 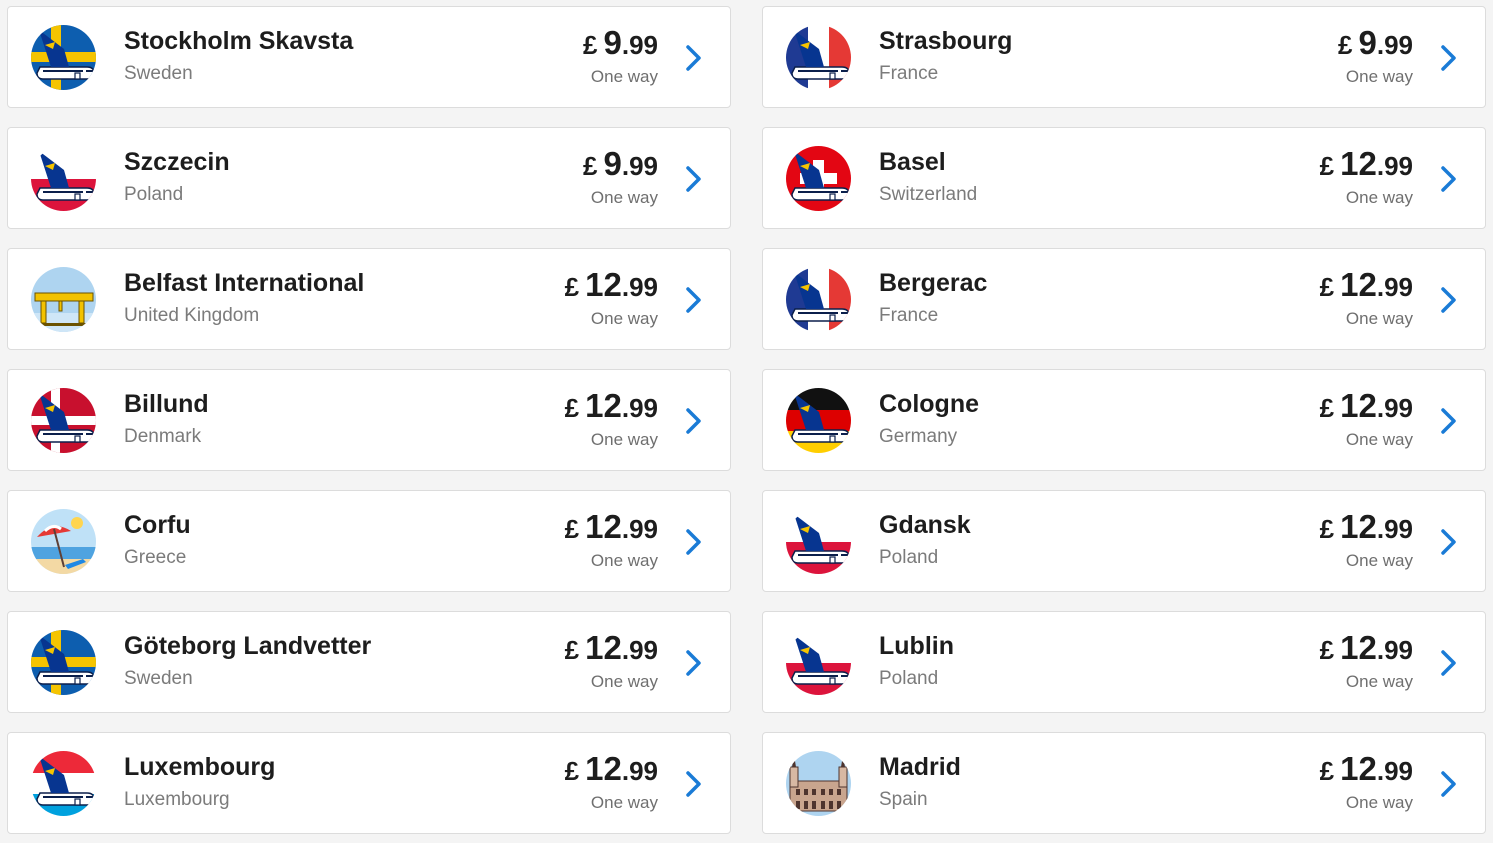 I want to click on plane-germany-flag-icon, so click(x=818, y=420).